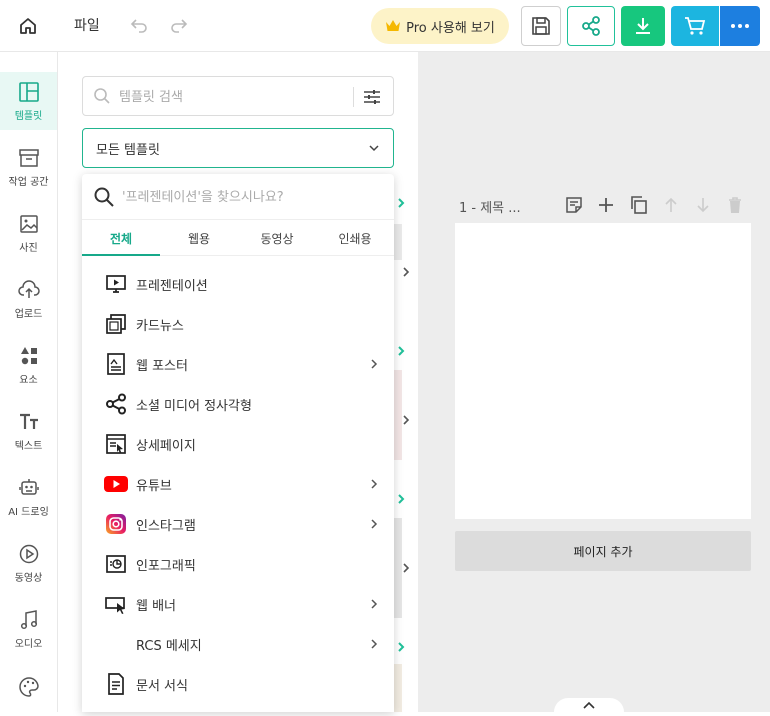 The height and width of the screenshot is (716, 770). I want to click on list-item-detail-page: 상세페이지, so click(238, 444).